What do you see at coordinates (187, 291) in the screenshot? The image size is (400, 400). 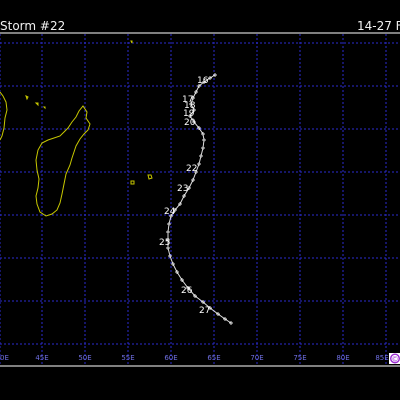 I see `track-day-label: 26` at bounding box center [187, 291].